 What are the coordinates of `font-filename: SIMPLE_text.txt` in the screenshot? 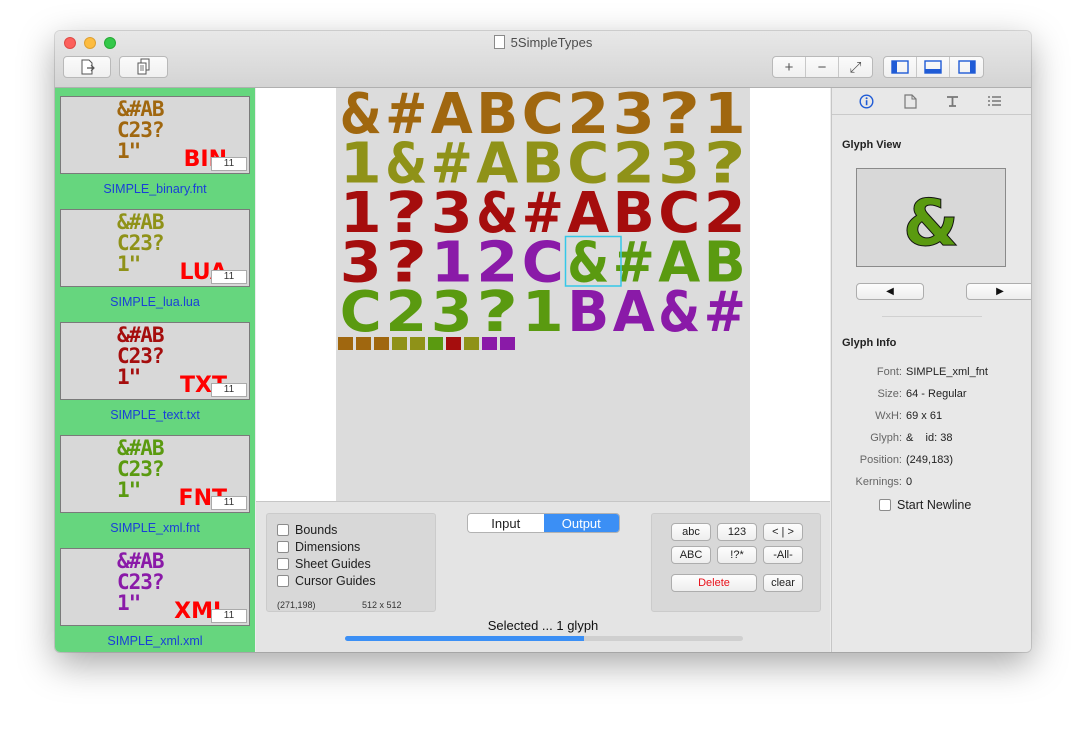 It's located at (155, 415).